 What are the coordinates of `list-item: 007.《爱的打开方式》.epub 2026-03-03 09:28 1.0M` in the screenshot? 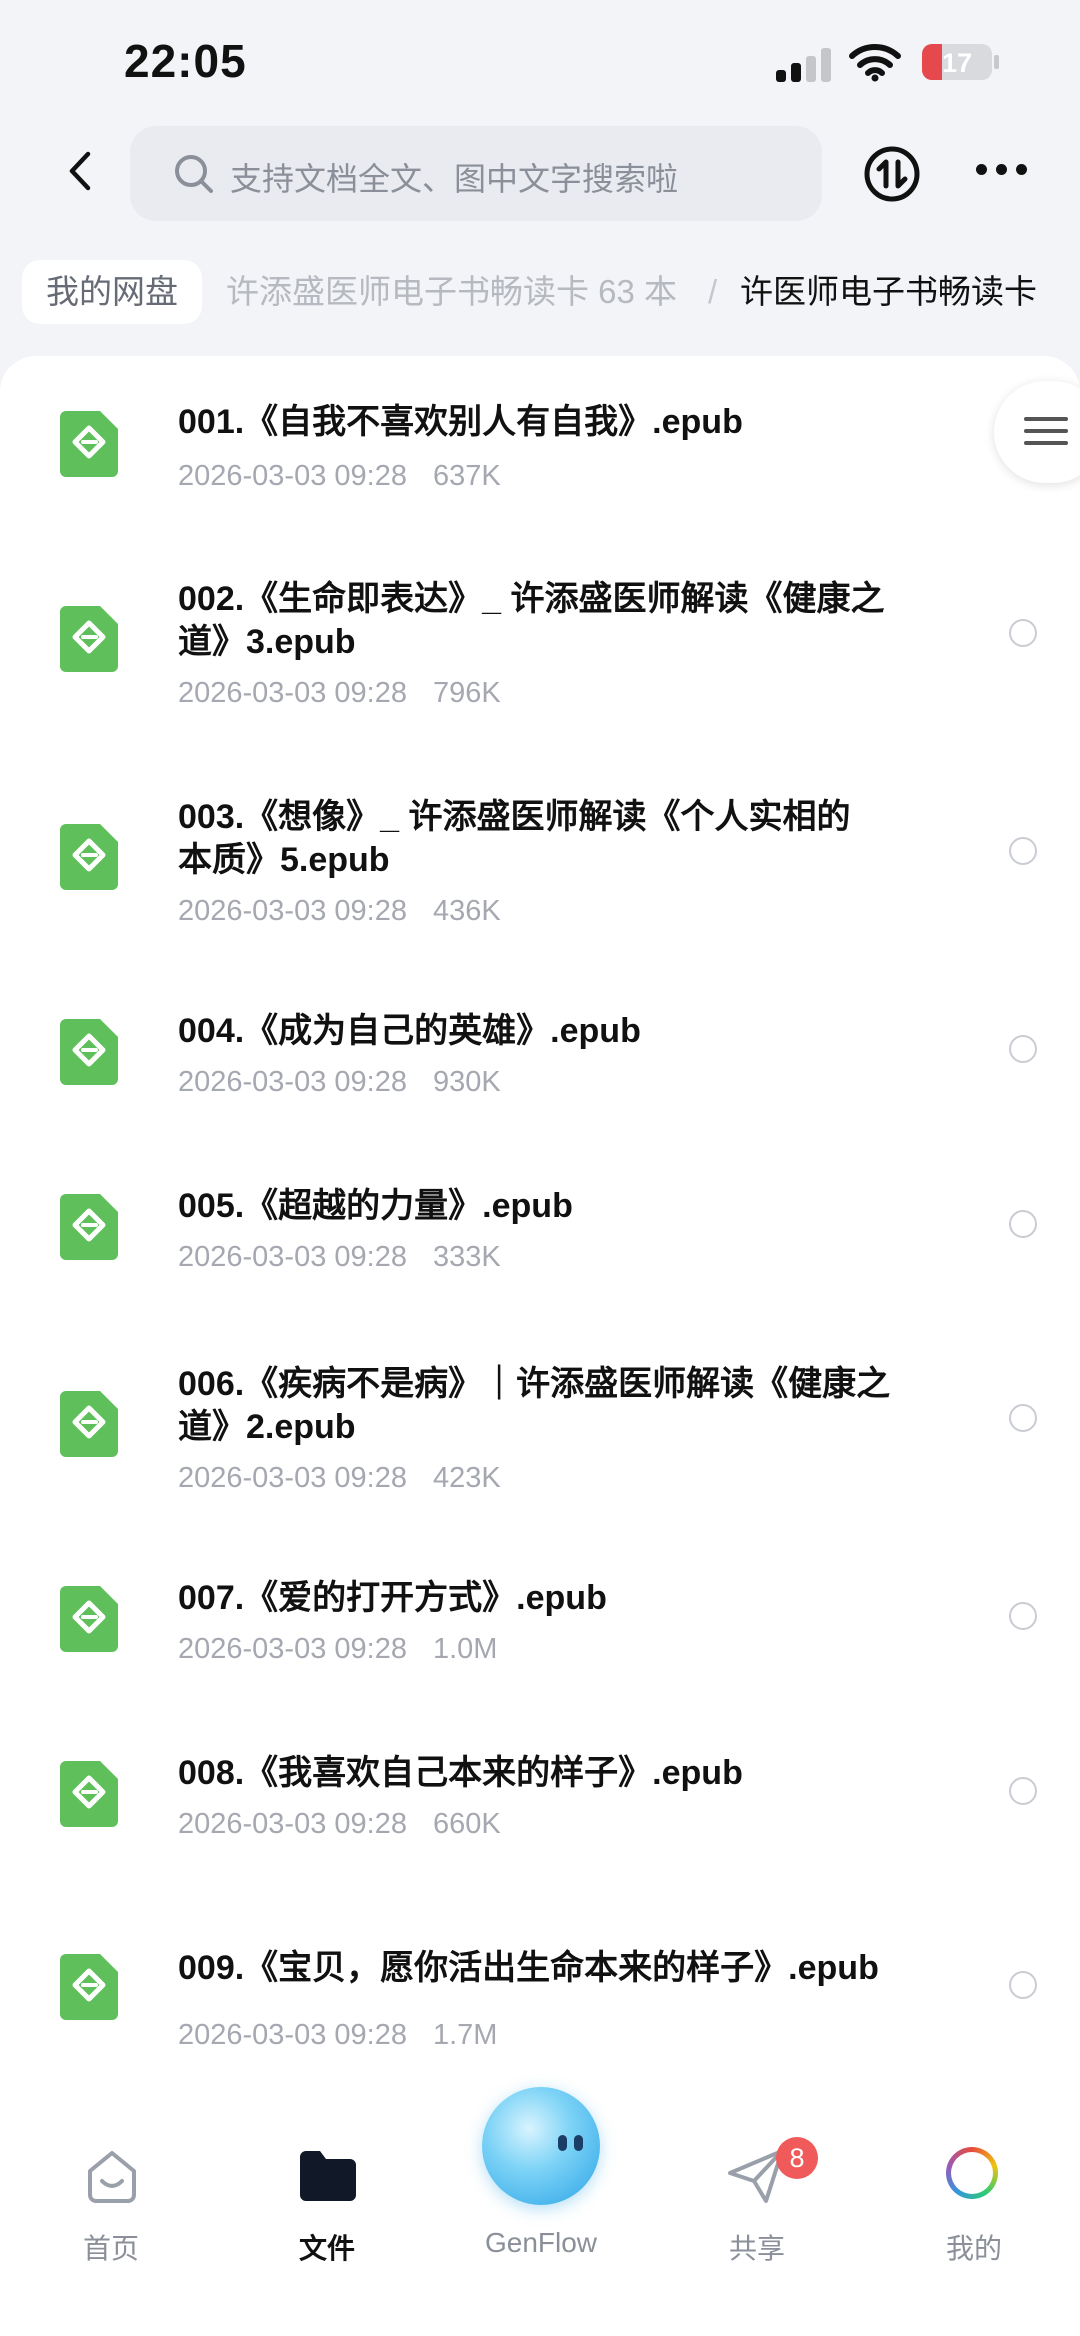 It's located at (540, 1596).